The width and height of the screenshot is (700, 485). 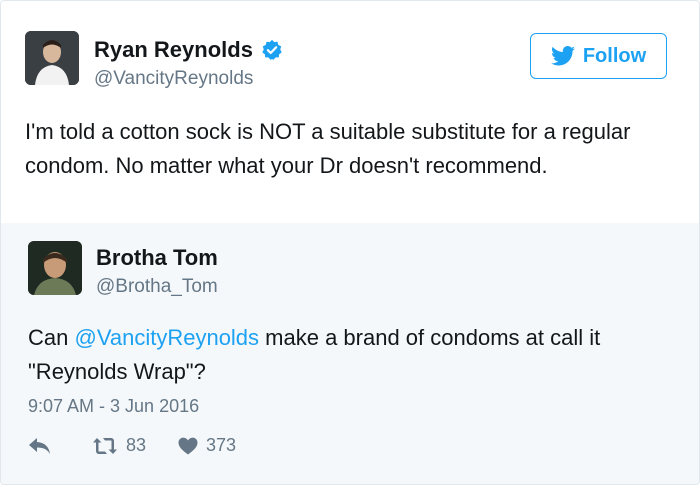 What do you see at coordinates (562, 56) in the screenshot?
I see `twitter-bird-icon` at bounding box center [562, 56].